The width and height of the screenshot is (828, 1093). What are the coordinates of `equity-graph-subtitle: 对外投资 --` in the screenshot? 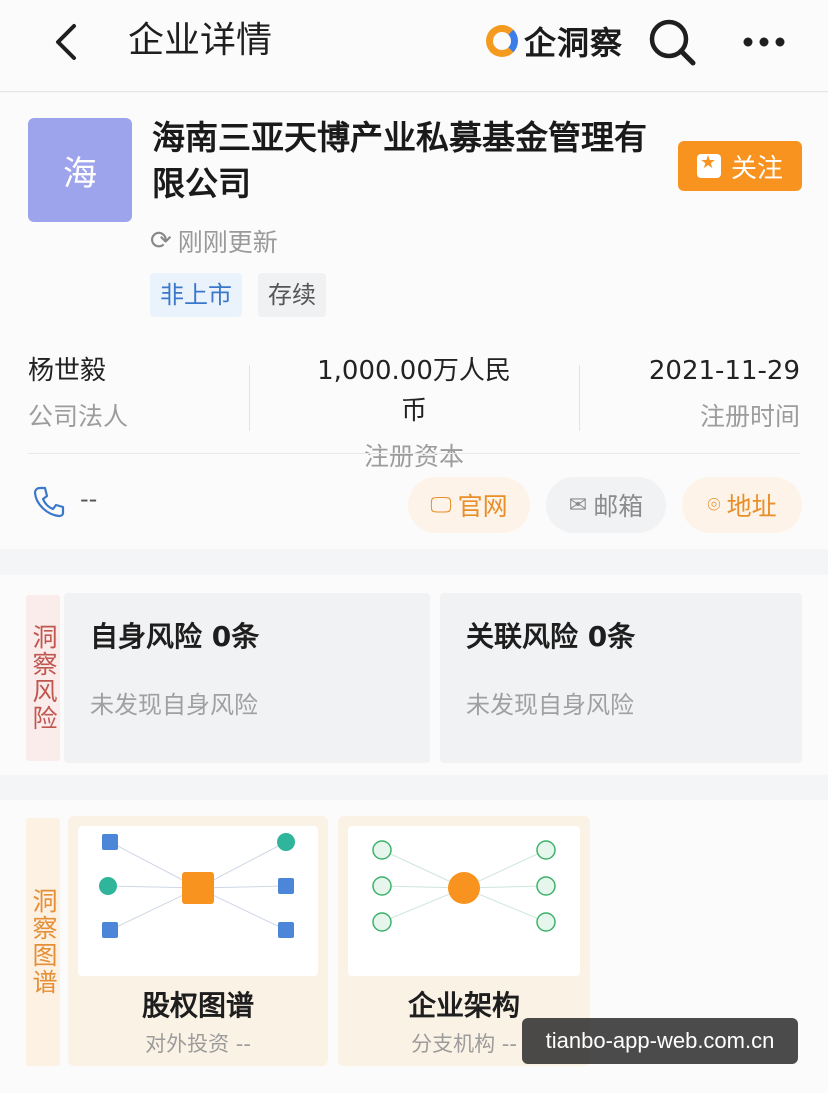 It's located at (198, 1044).